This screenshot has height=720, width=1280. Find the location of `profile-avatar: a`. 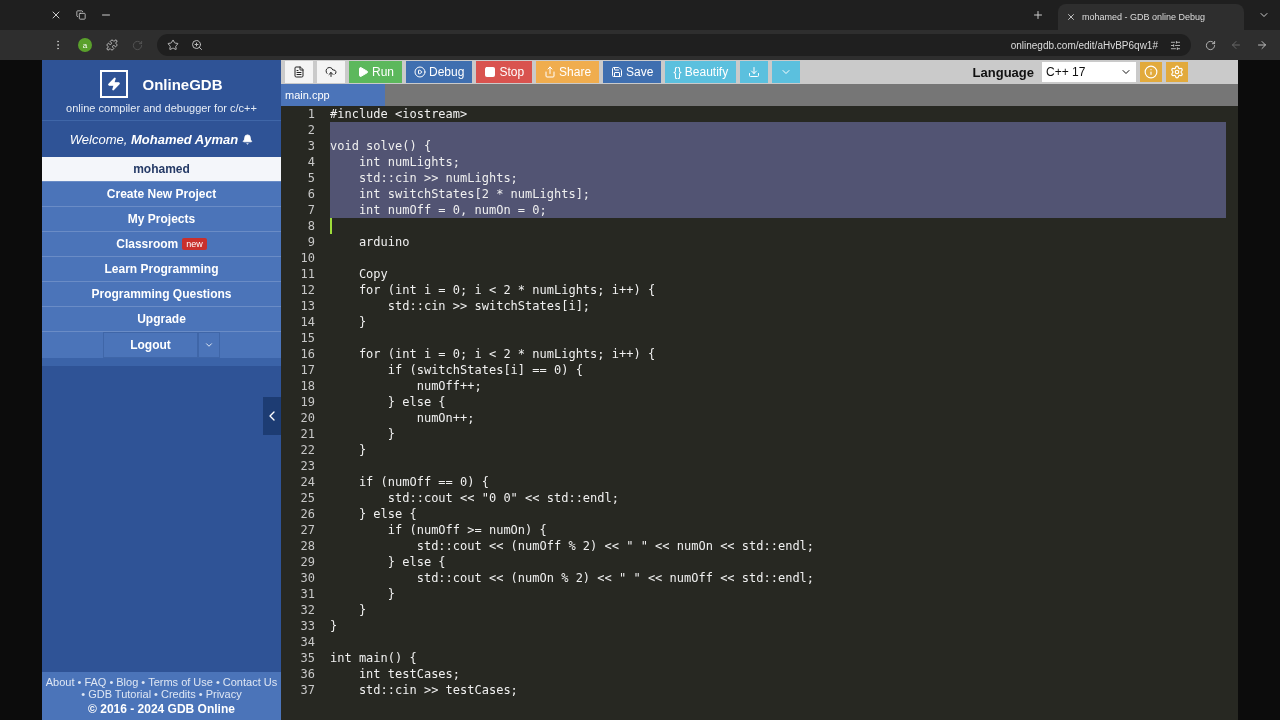

profile-avatar: a is located at coordinates (85, 45).